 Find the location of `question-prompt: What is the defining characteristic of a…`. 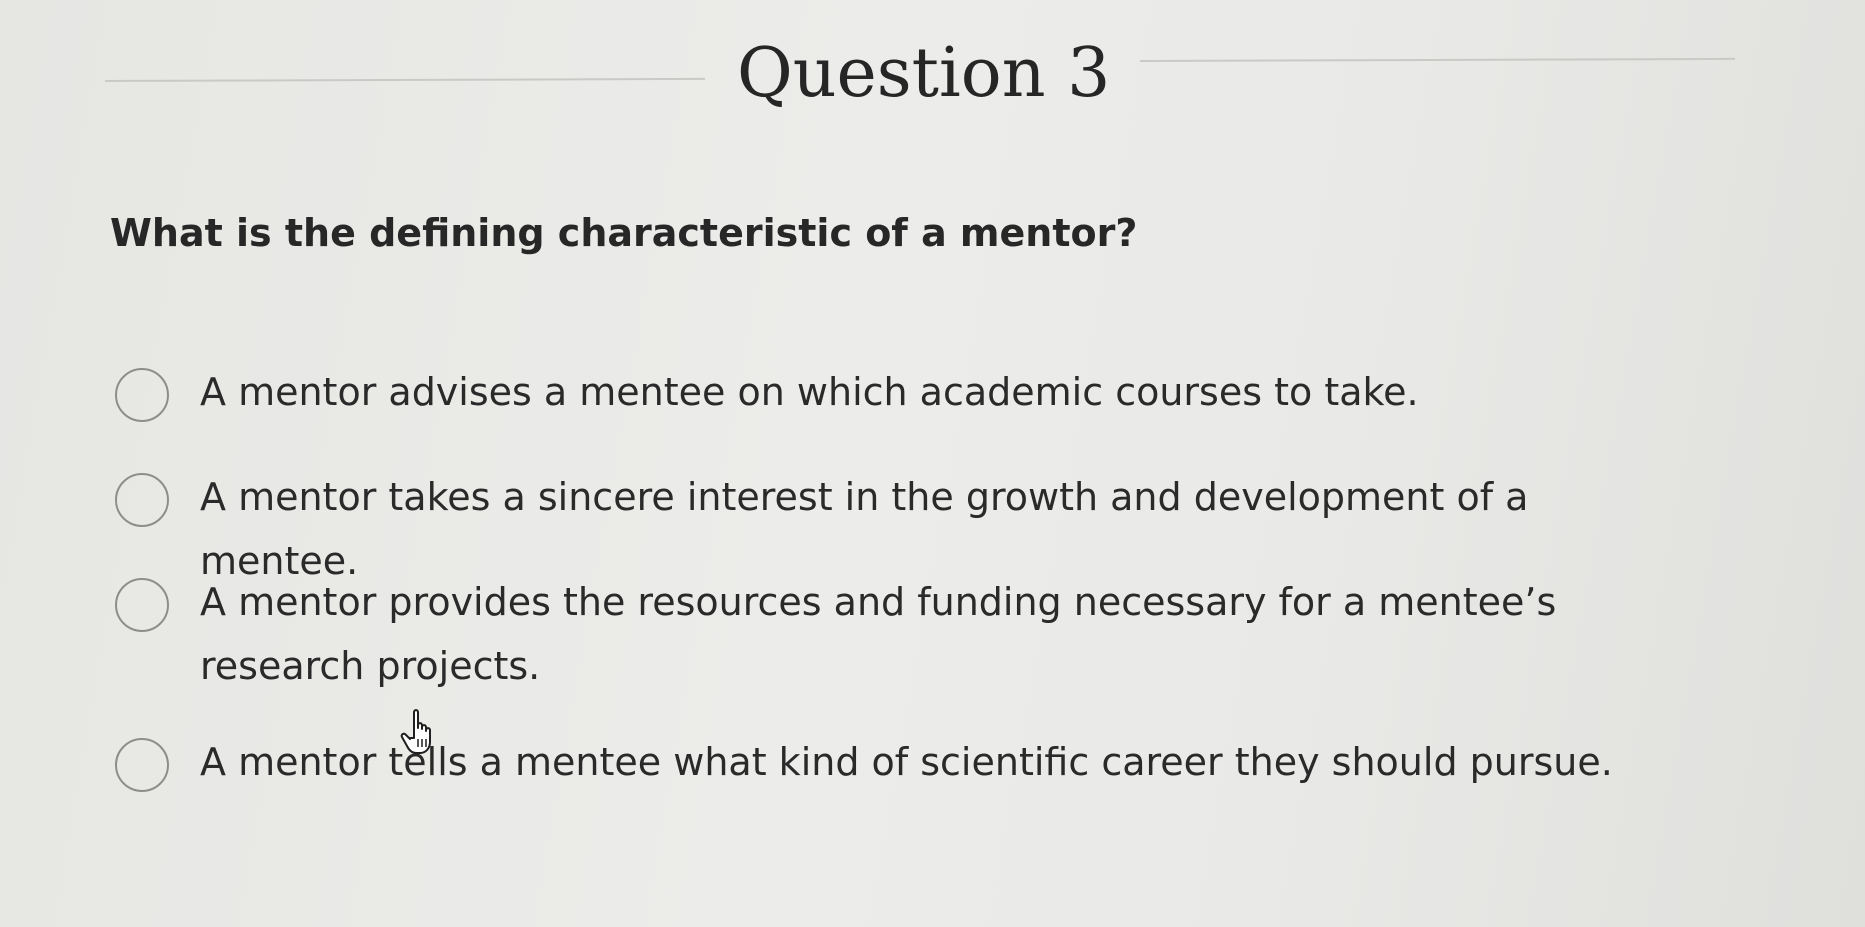

question-prompt: What is the defining characteristic of a… is located at coordinates (624, 233).